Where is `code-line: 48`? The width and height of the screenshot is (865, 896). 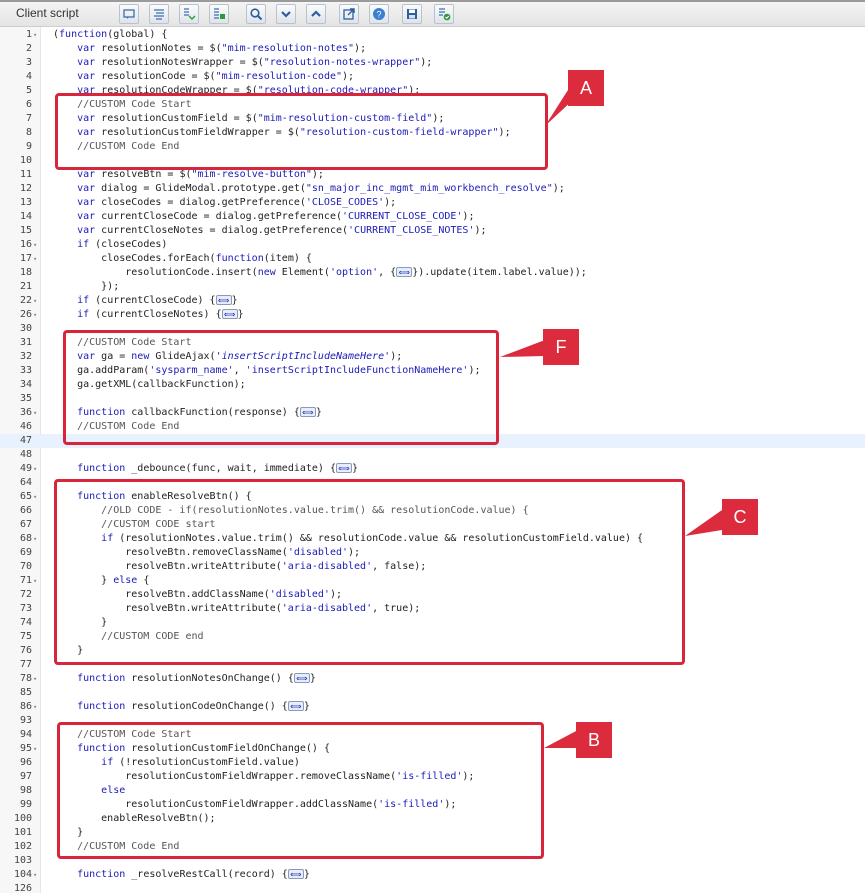
code-line: 48 is located at coordinates (432, 455).